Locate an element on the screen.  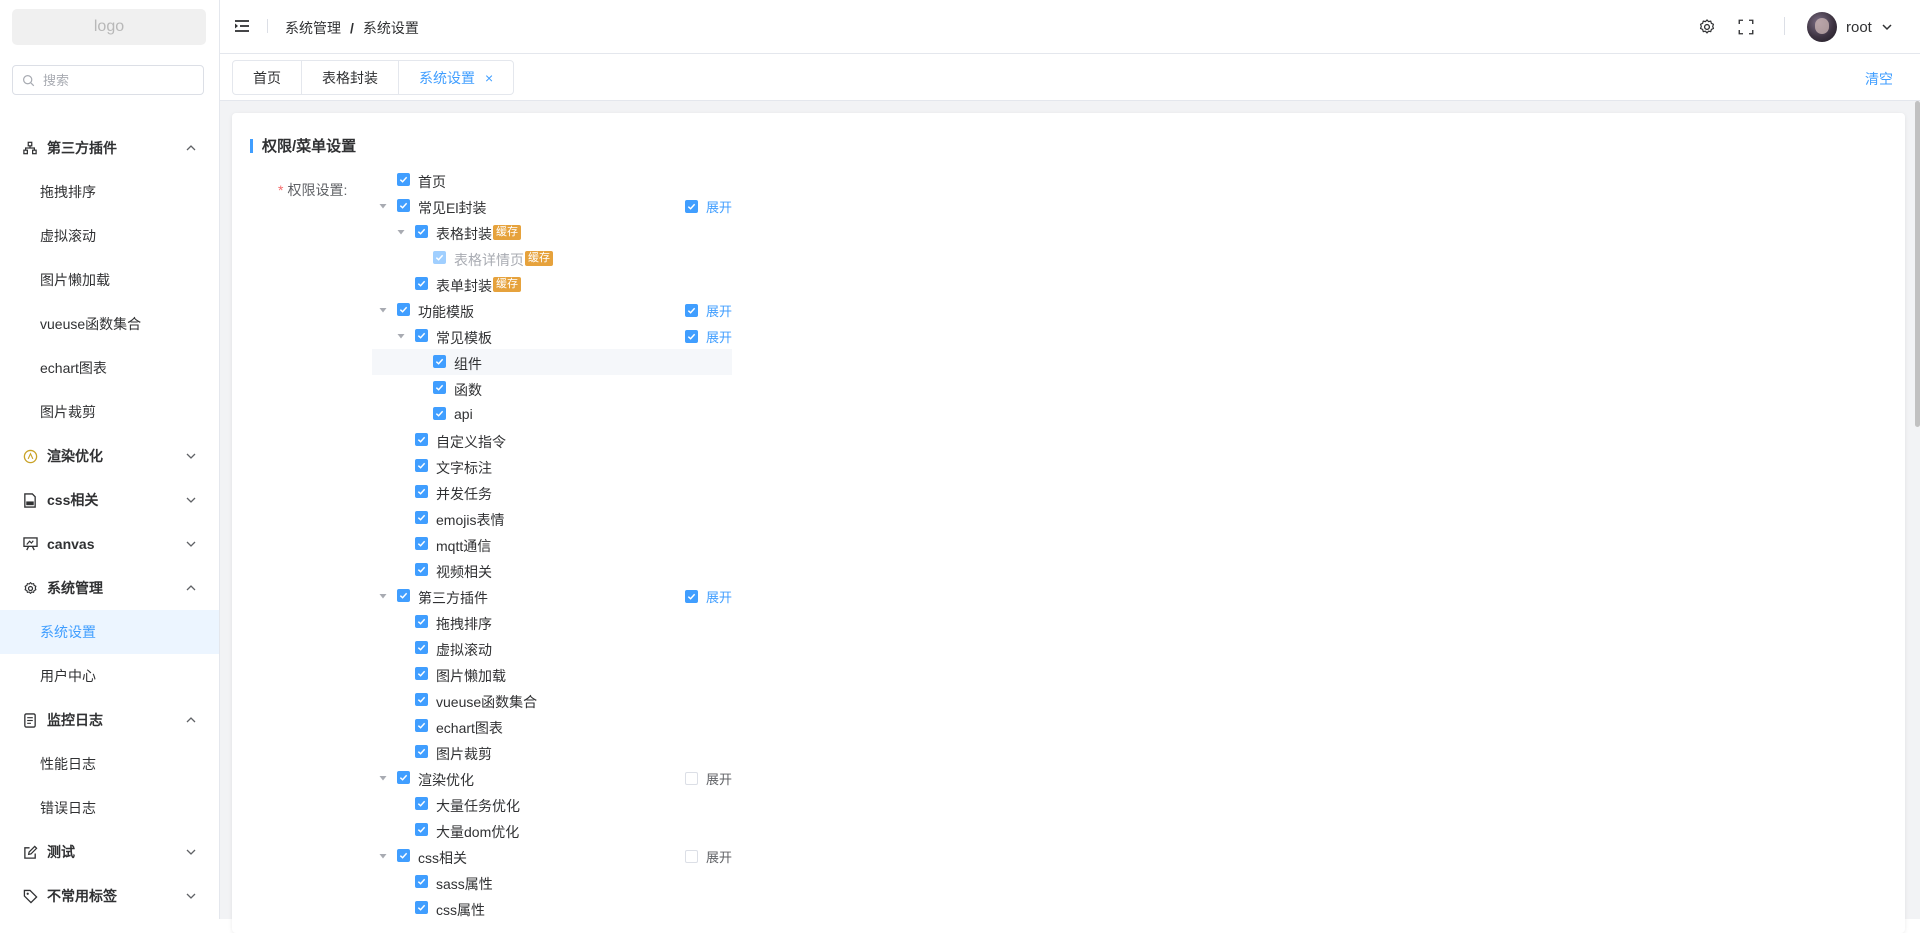
tree-node: 文字标注 is located at coordinates (552, 466).